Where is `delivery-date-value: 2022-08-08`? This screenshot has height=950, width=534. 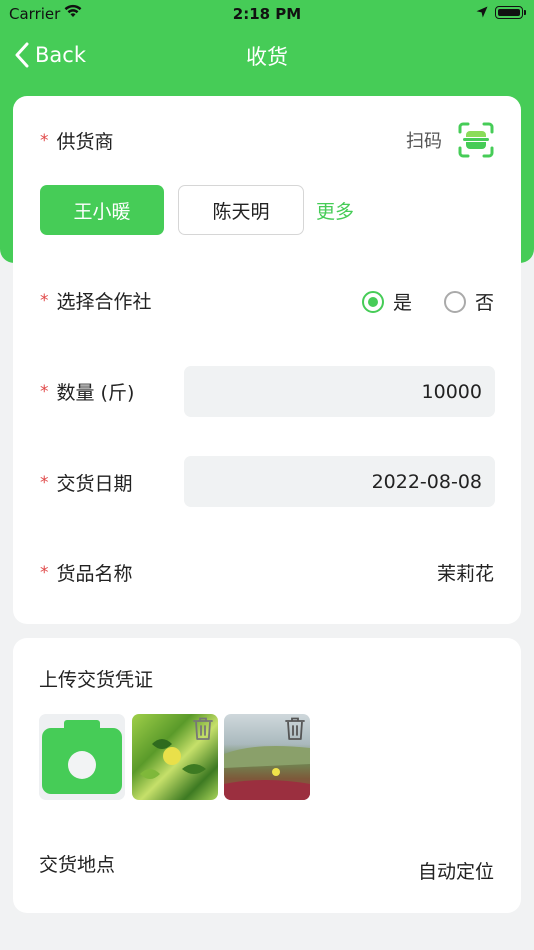
delivery-date-value: 2022-08-08 is located at coordinates (426, 481).